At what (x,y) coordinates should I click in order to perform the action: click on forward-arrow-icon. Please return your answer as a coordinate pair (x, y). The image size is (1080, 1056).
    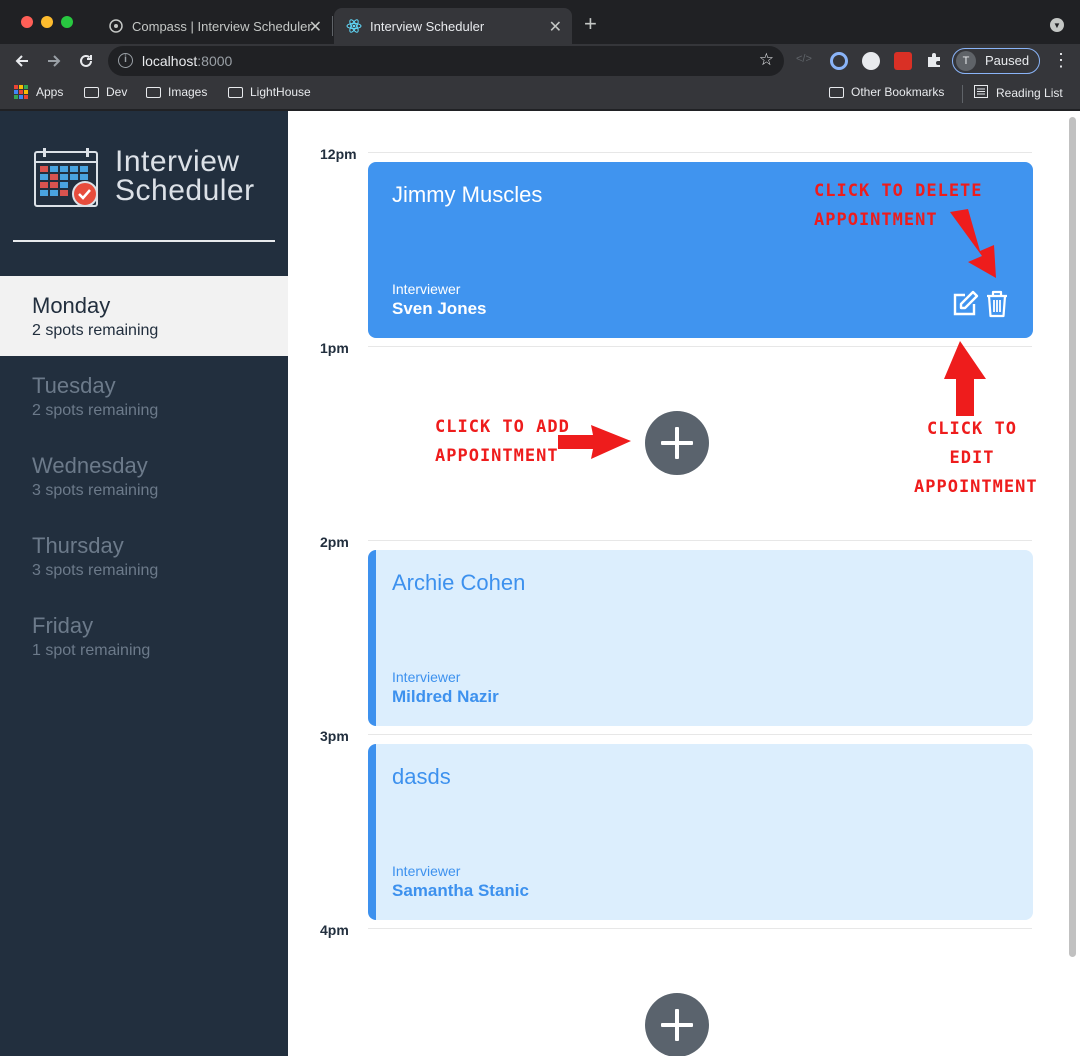
    Looking at the image, I should click on (54, 61).